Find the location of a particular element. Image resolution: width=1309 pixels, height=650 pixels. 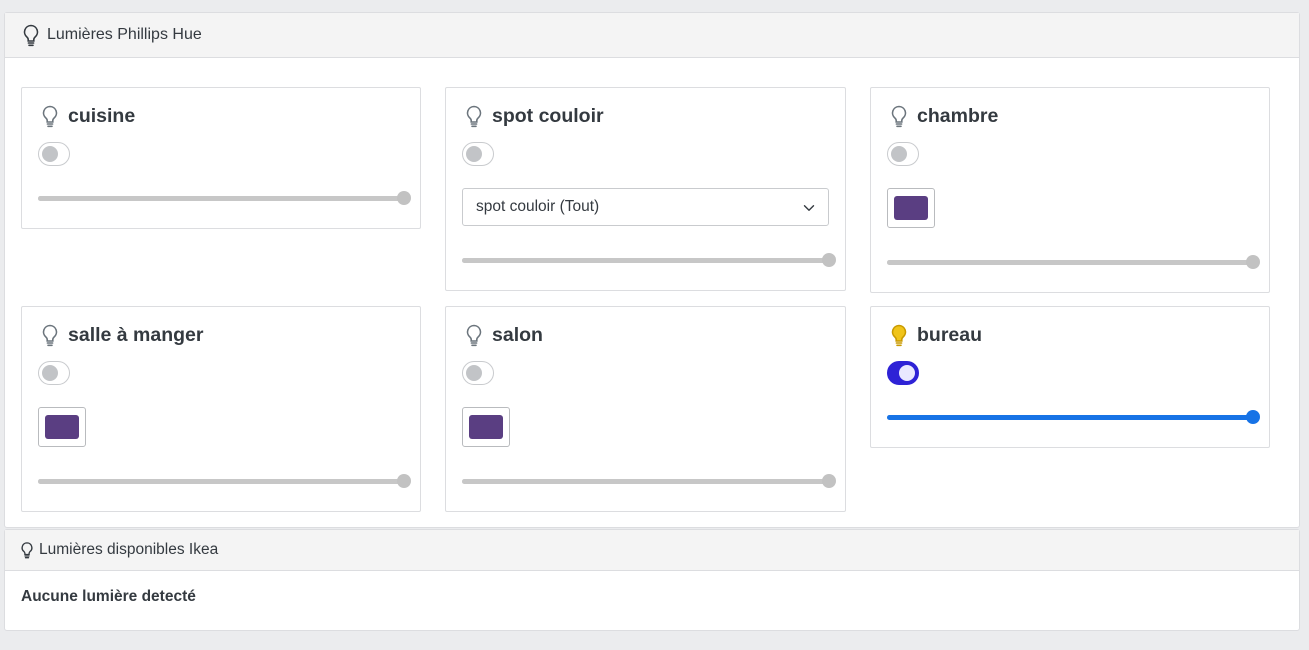

no-lights-message: Aucune lumière detecté is located at coordinates (108, 596).